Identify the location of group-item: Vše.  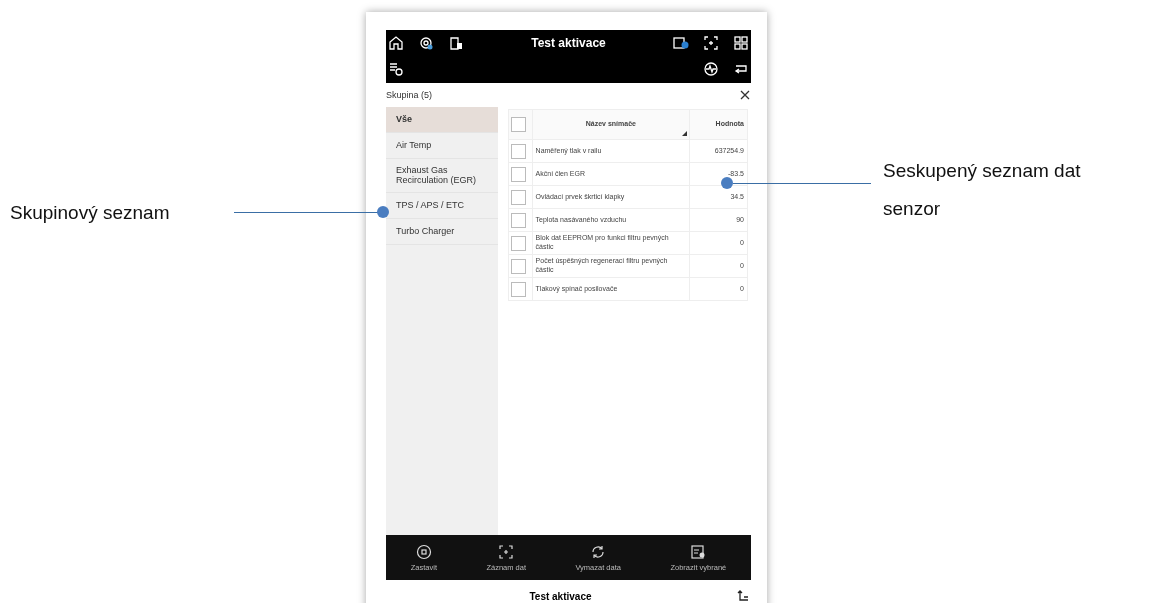
(442, 120).